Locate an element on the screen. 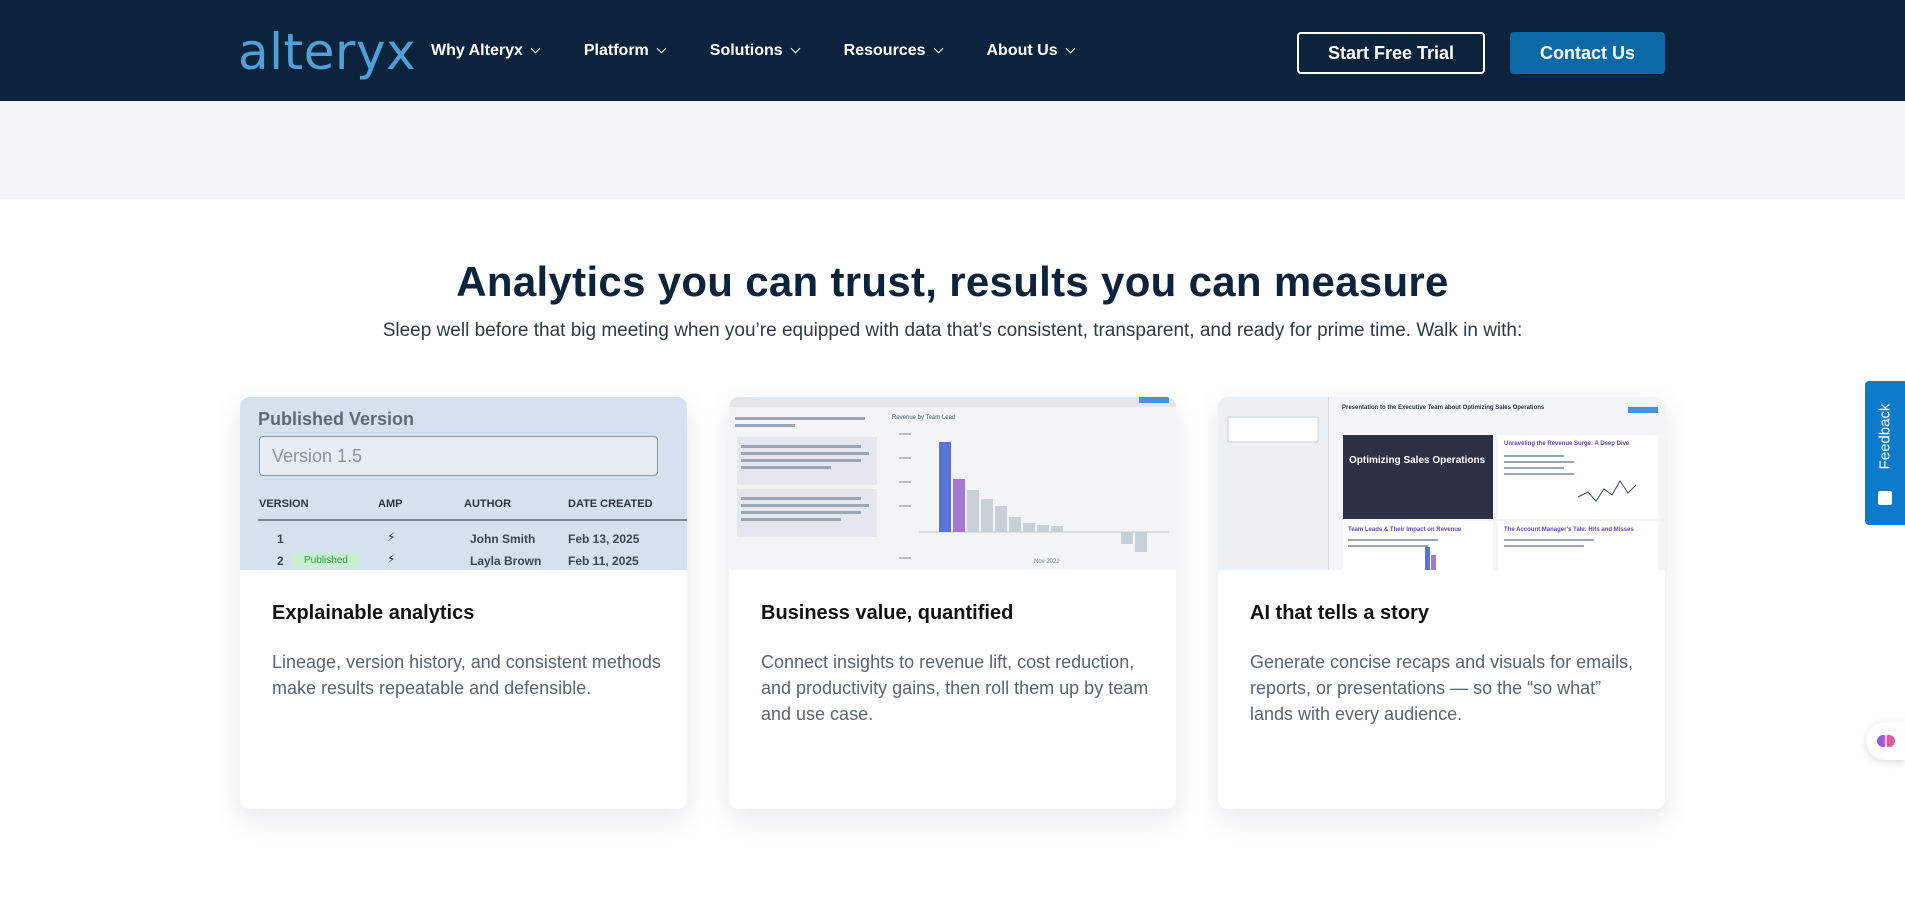 The height and width of the screenshot is (905, 1905). card-title: Explainable analytics is located at coordinates (373, 613).